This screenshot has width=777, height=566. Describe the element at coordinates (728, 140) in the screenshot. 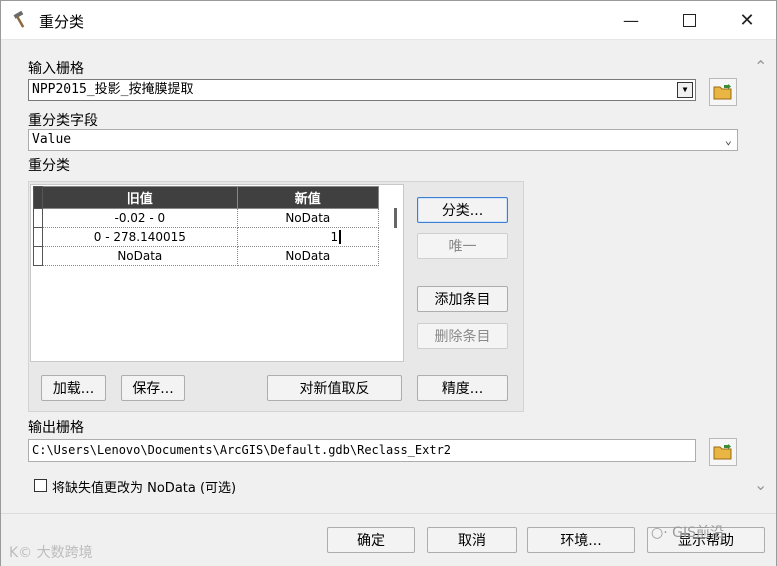

I see `chevron-down-icon: ⌄` at that location.